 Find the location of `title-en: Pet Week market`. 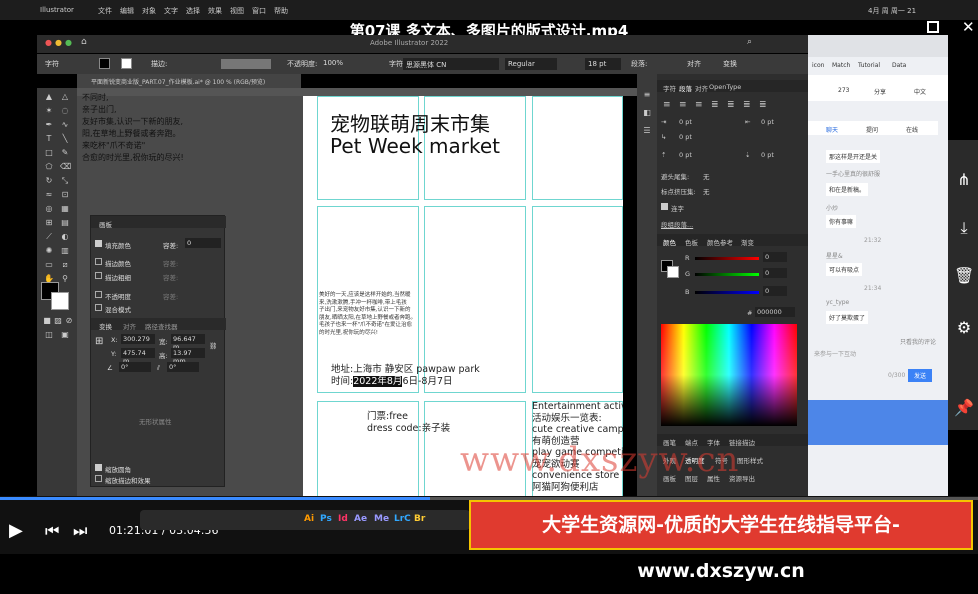

title-en: Pet Week market is located at coordinates (415, 146).